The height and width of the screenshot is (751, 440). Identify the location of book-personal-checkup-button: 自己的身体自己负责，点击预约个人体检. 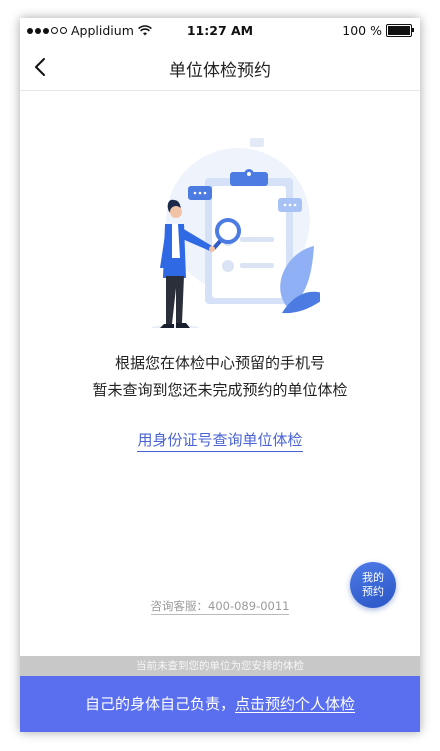
(220, 704).